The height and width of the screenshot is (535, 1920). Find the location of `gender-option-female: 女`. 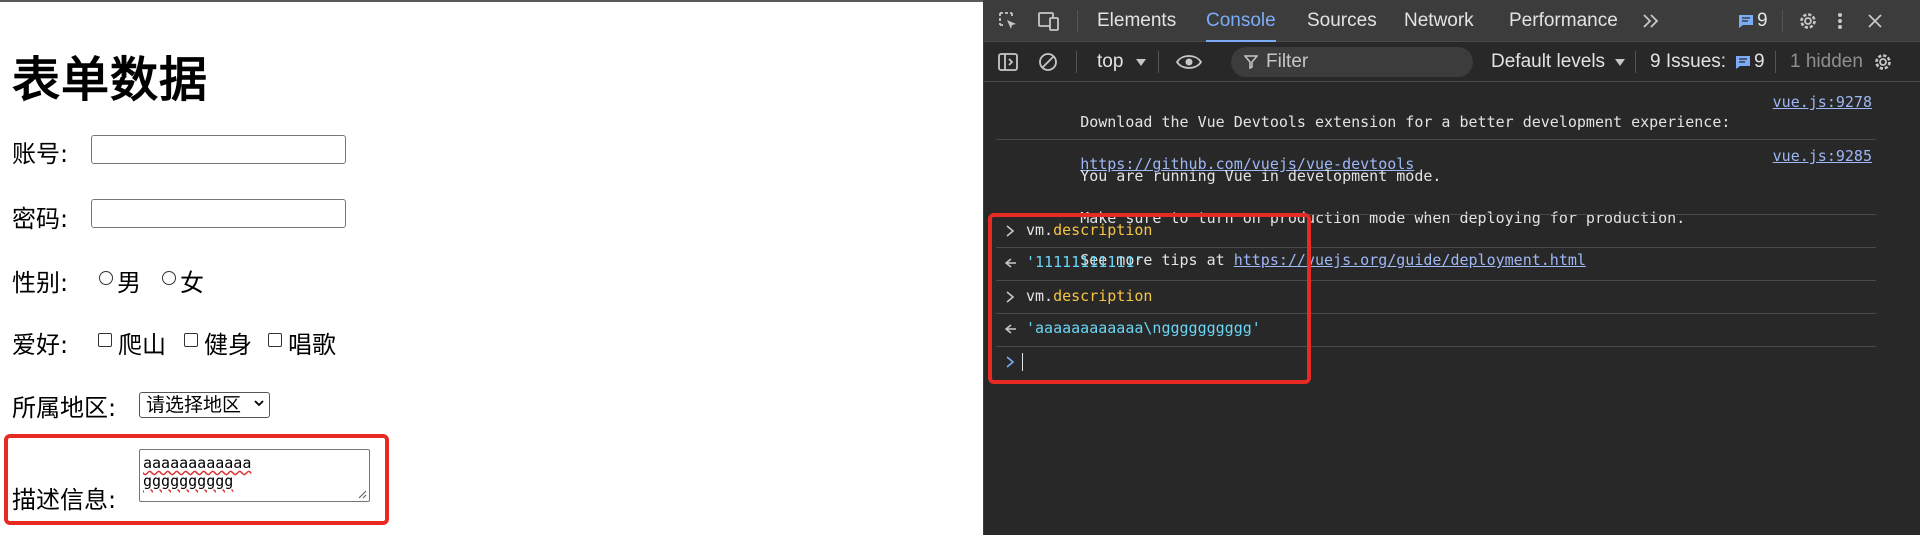

gender-option-female: 女 is located at coordinates (183, 280).